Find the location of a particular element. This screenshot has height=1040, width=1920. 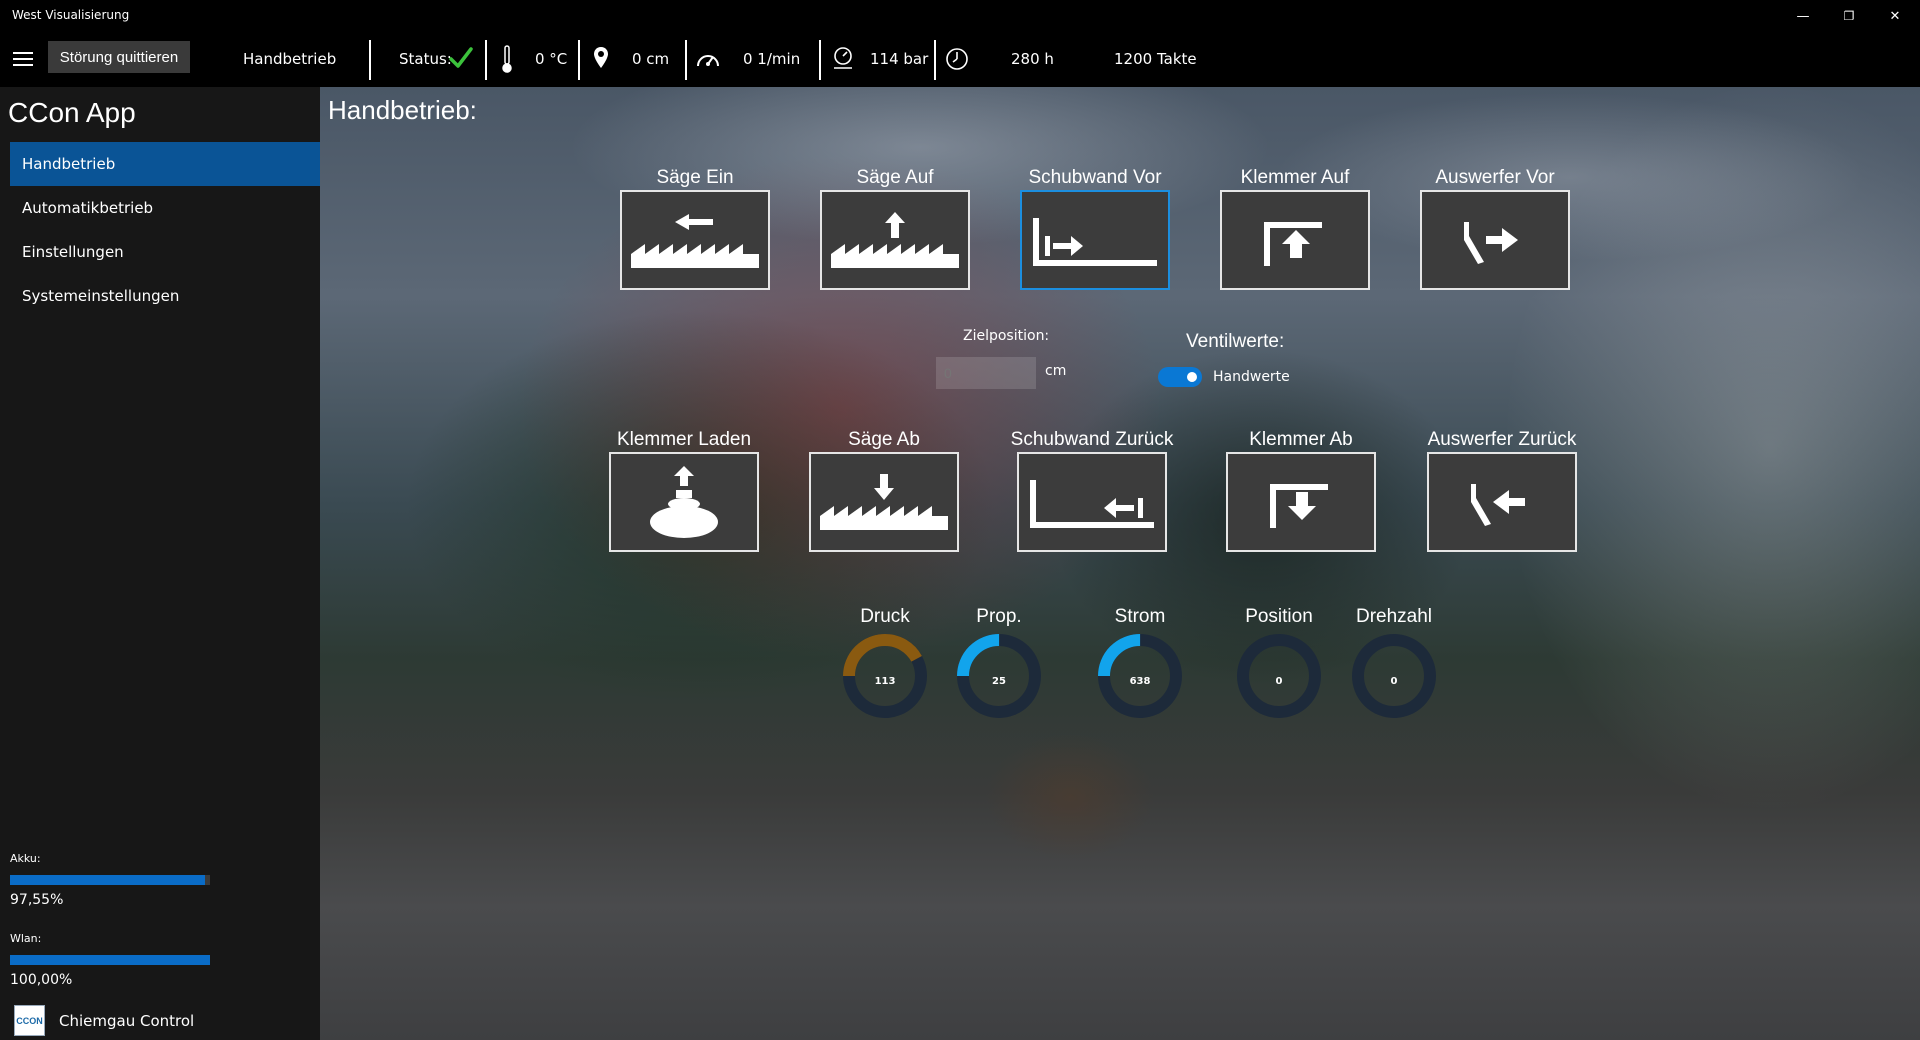

acknowledge-fault-button: Störung quittieren is located at coordinates (119, 57).